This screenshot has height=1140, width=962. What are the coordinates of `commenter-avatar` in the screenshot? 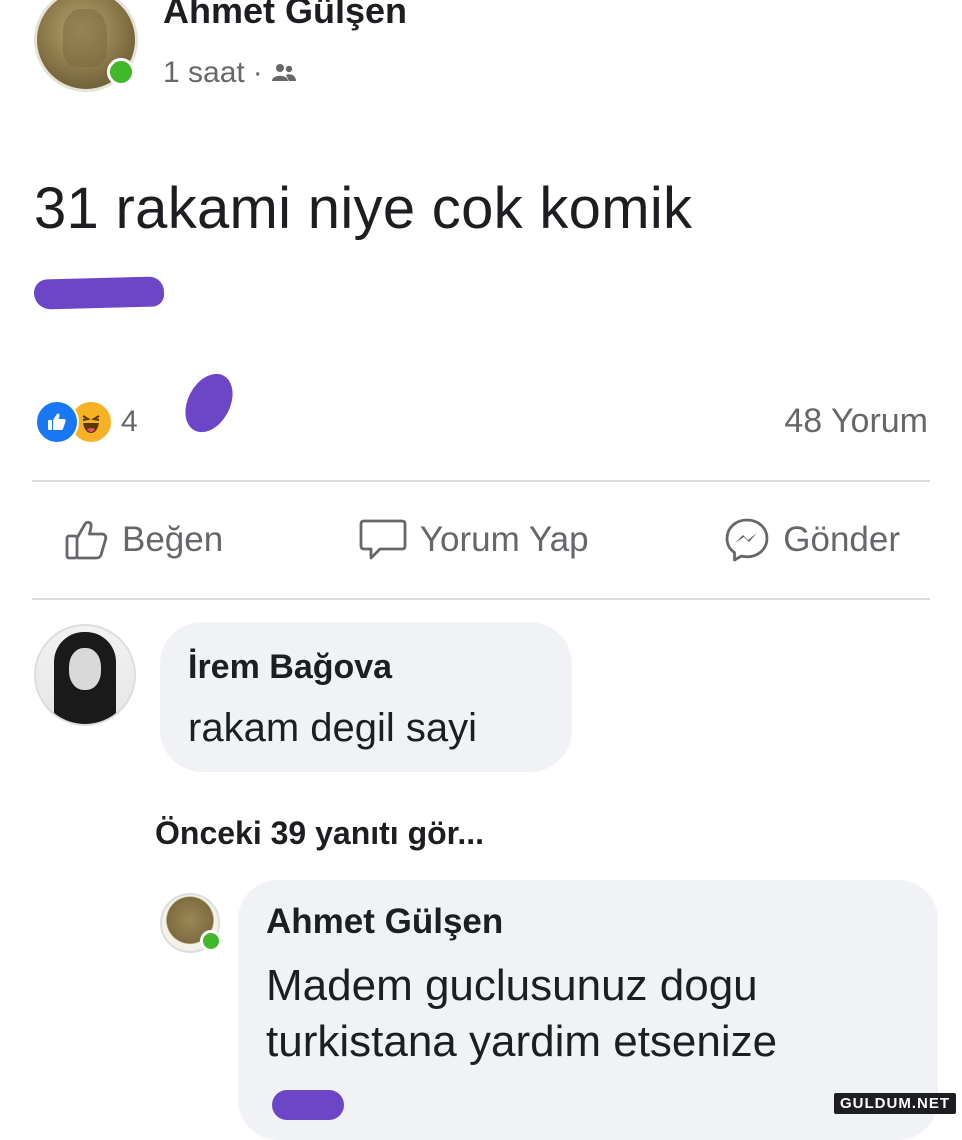 It's located at (85, 675).